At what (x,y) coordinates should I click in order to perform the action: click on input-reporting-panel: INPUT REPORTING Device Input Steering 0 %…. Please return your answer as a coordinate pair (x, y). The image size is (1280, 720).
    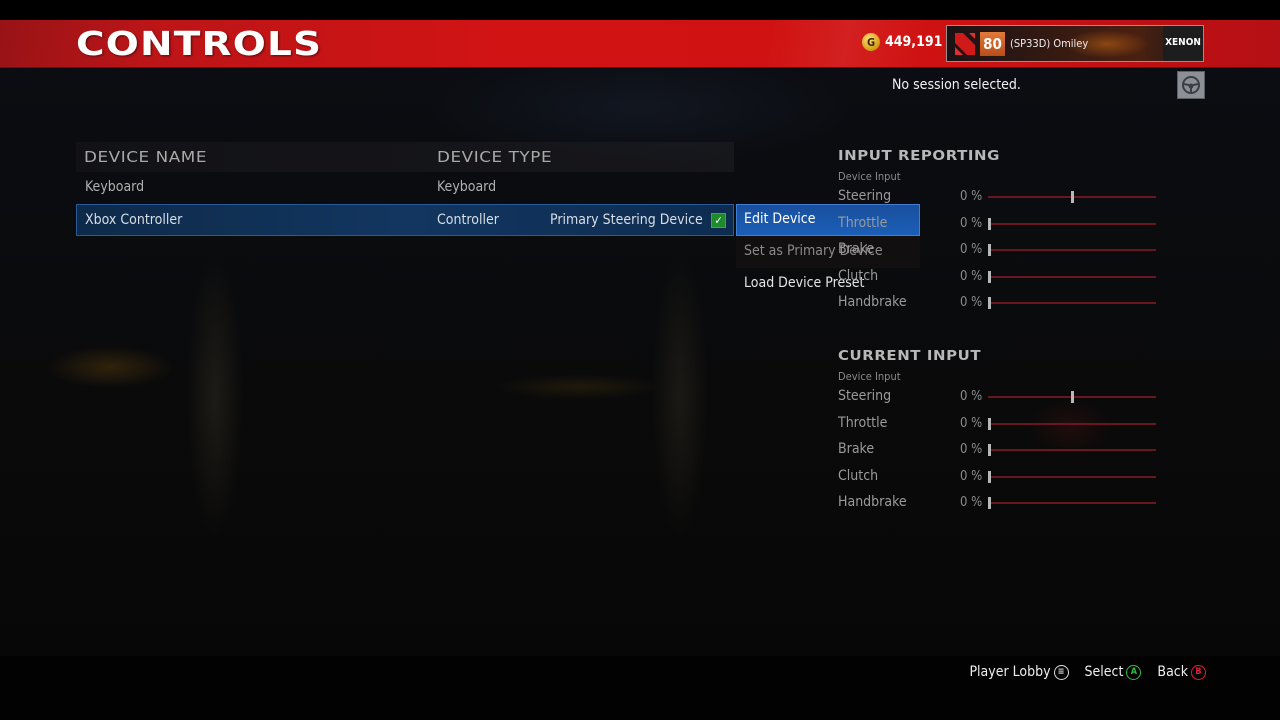
    Looking at the image, I should click on (998, 233).